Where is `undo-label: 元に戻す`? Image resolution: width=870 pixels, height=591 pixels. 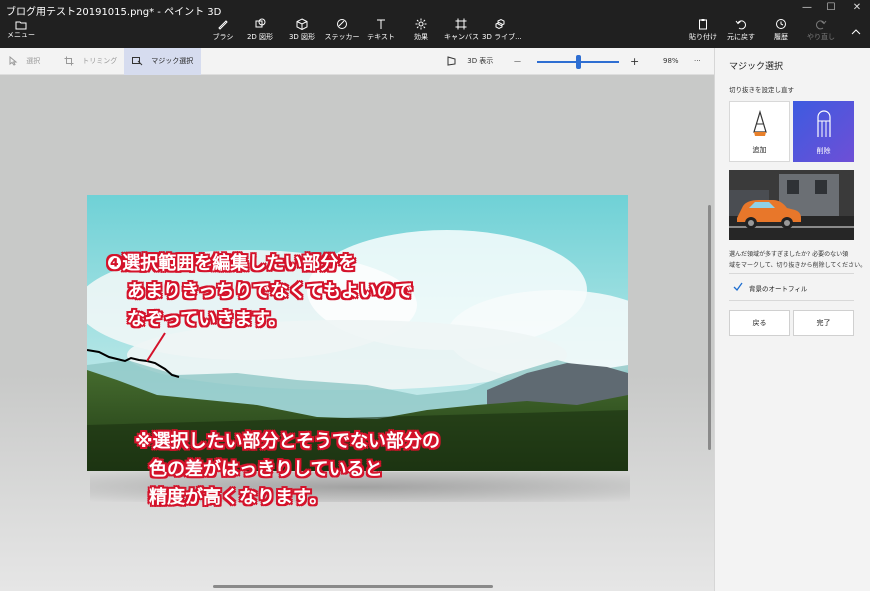
undo-label: 元に戻す is located at coordinates (741, 37).